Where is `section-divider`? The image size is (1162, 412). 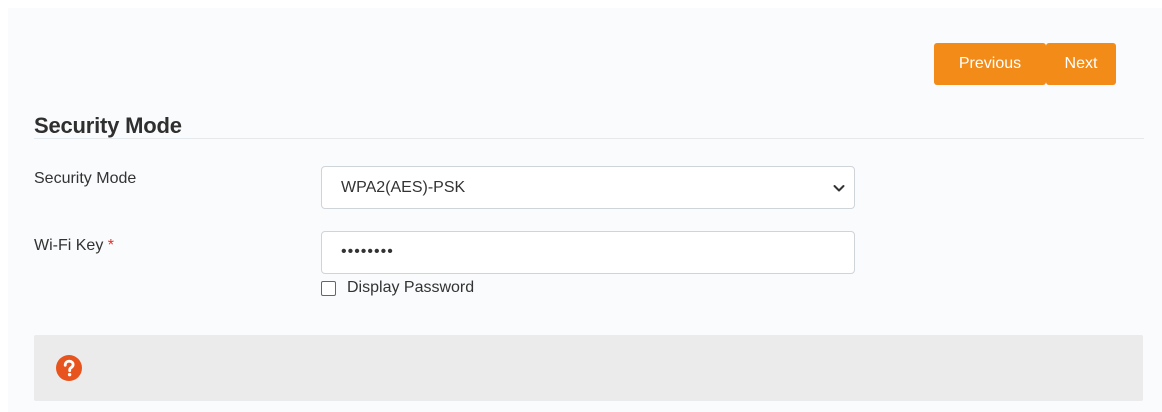 section-divider is located at coordinates (589, 138).